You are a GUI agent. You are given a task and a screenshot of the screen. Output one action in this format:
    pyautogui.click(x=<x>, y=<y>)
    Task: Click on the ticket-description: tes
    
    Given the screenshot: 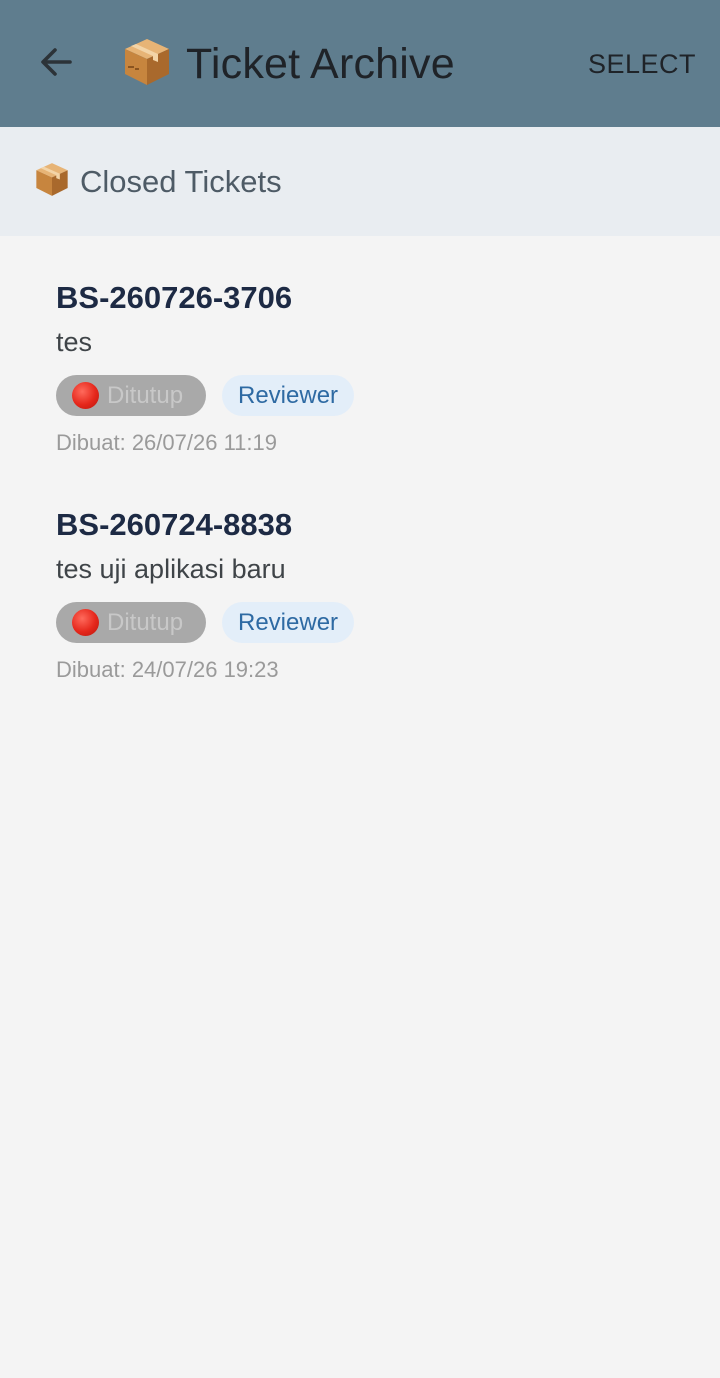 What is the action you would take?
    pyautogui.click(x=74, y=342)
    